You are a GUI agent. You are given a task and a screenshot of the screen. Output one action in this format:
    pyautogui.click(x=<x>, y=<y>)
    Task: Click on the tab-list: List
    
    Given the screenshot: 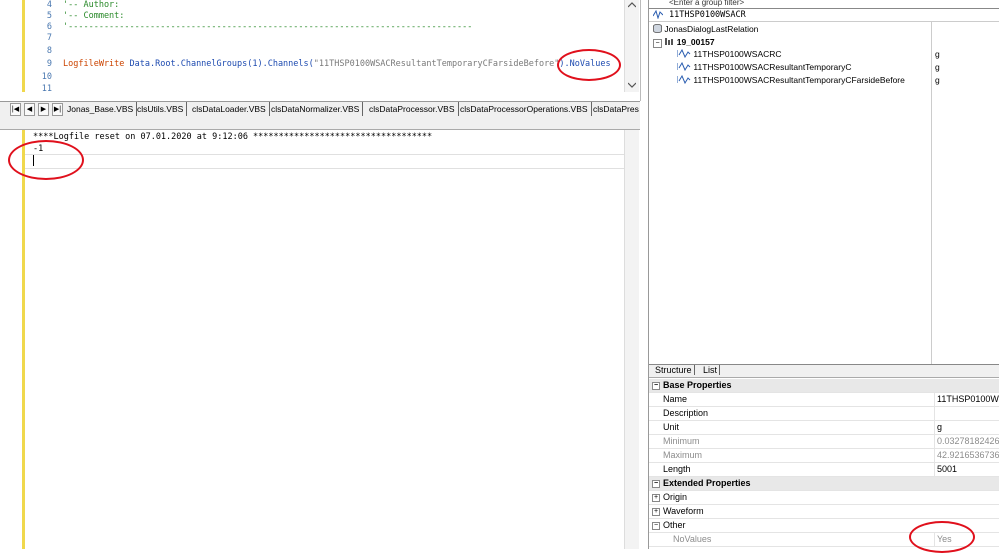 What is the action you would take?
    pyautogui.click(x=711, y=370)
    